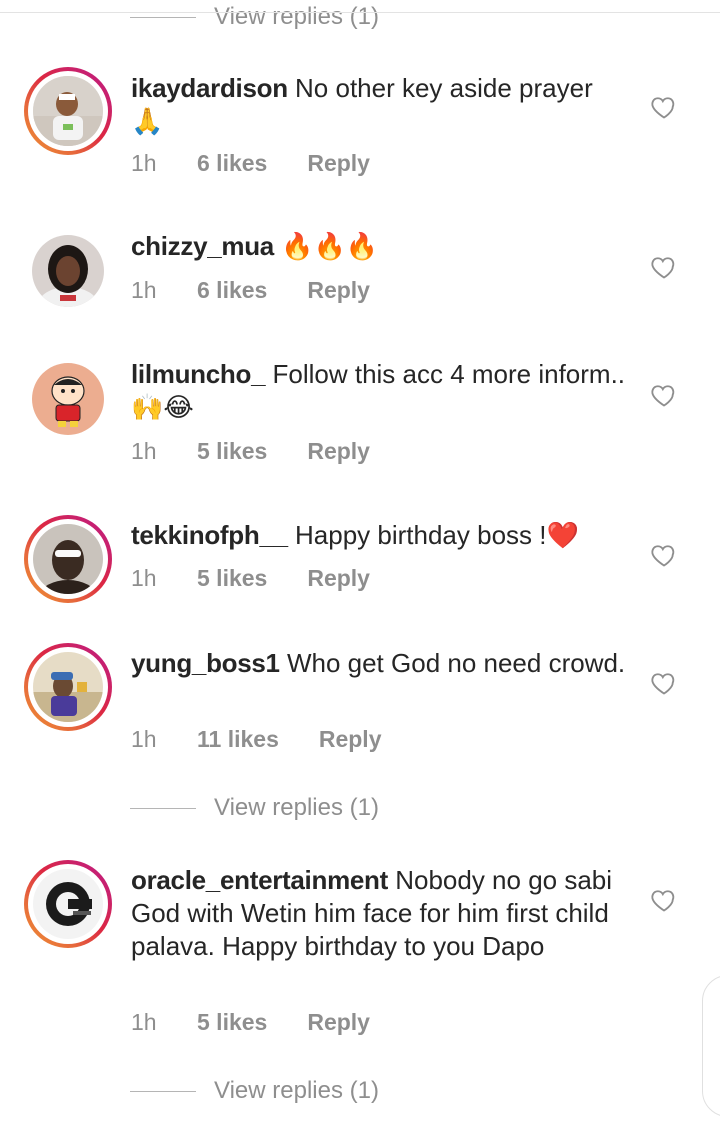 The width and height of the screenshot is (720, 1133). Describe the element at coordinates (238, 739) in the screenshot. I see `comment-likes: 11 likes` at that location.